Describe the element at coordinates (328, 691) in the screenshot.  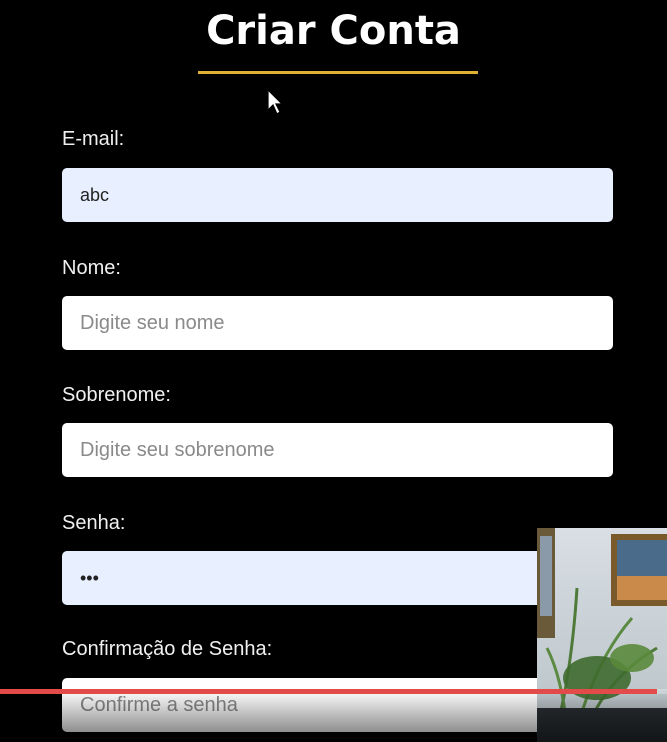
I see `video-progress-fill` at that location.